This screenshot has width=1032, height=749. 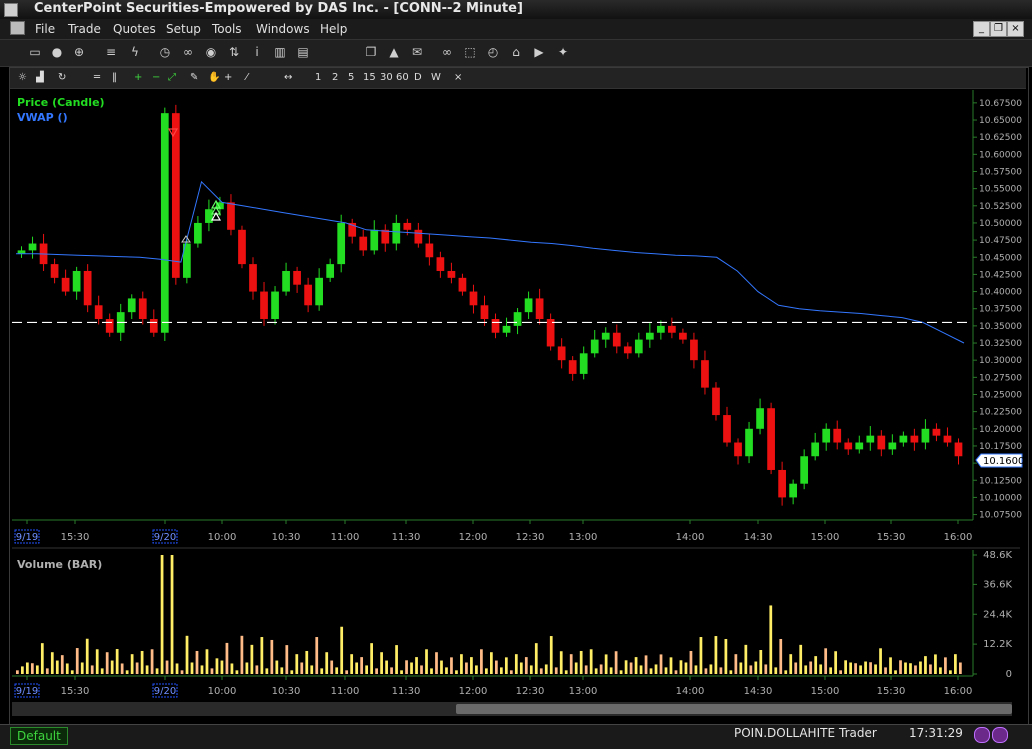 What do you see at coordinates (39, 736) in the screenshot?
I see `tab-default: Default` at bounding box center [39, 736].